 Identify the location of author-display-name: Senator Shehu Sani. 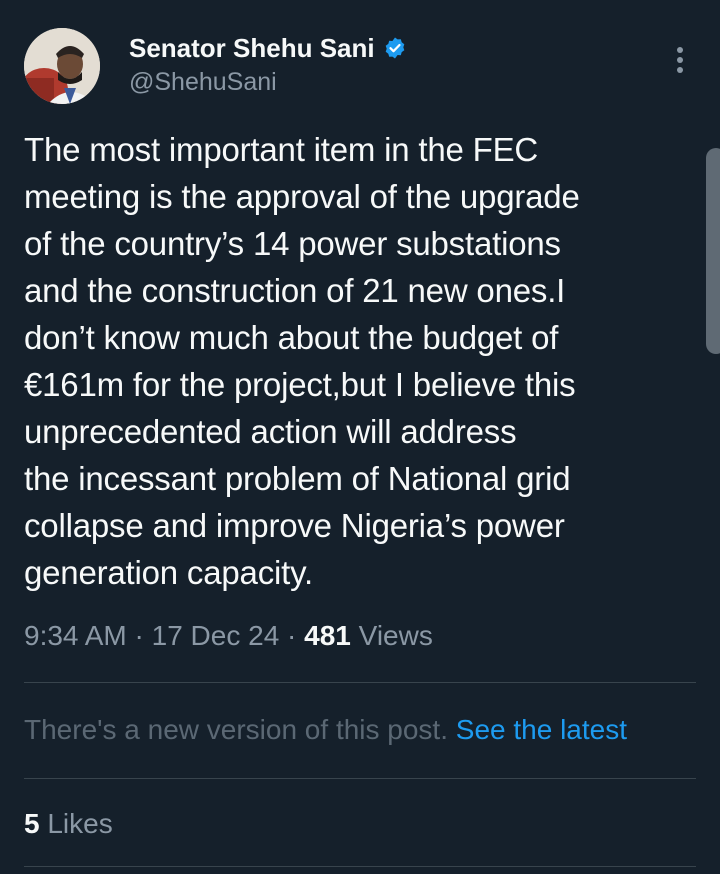
(252, 48).